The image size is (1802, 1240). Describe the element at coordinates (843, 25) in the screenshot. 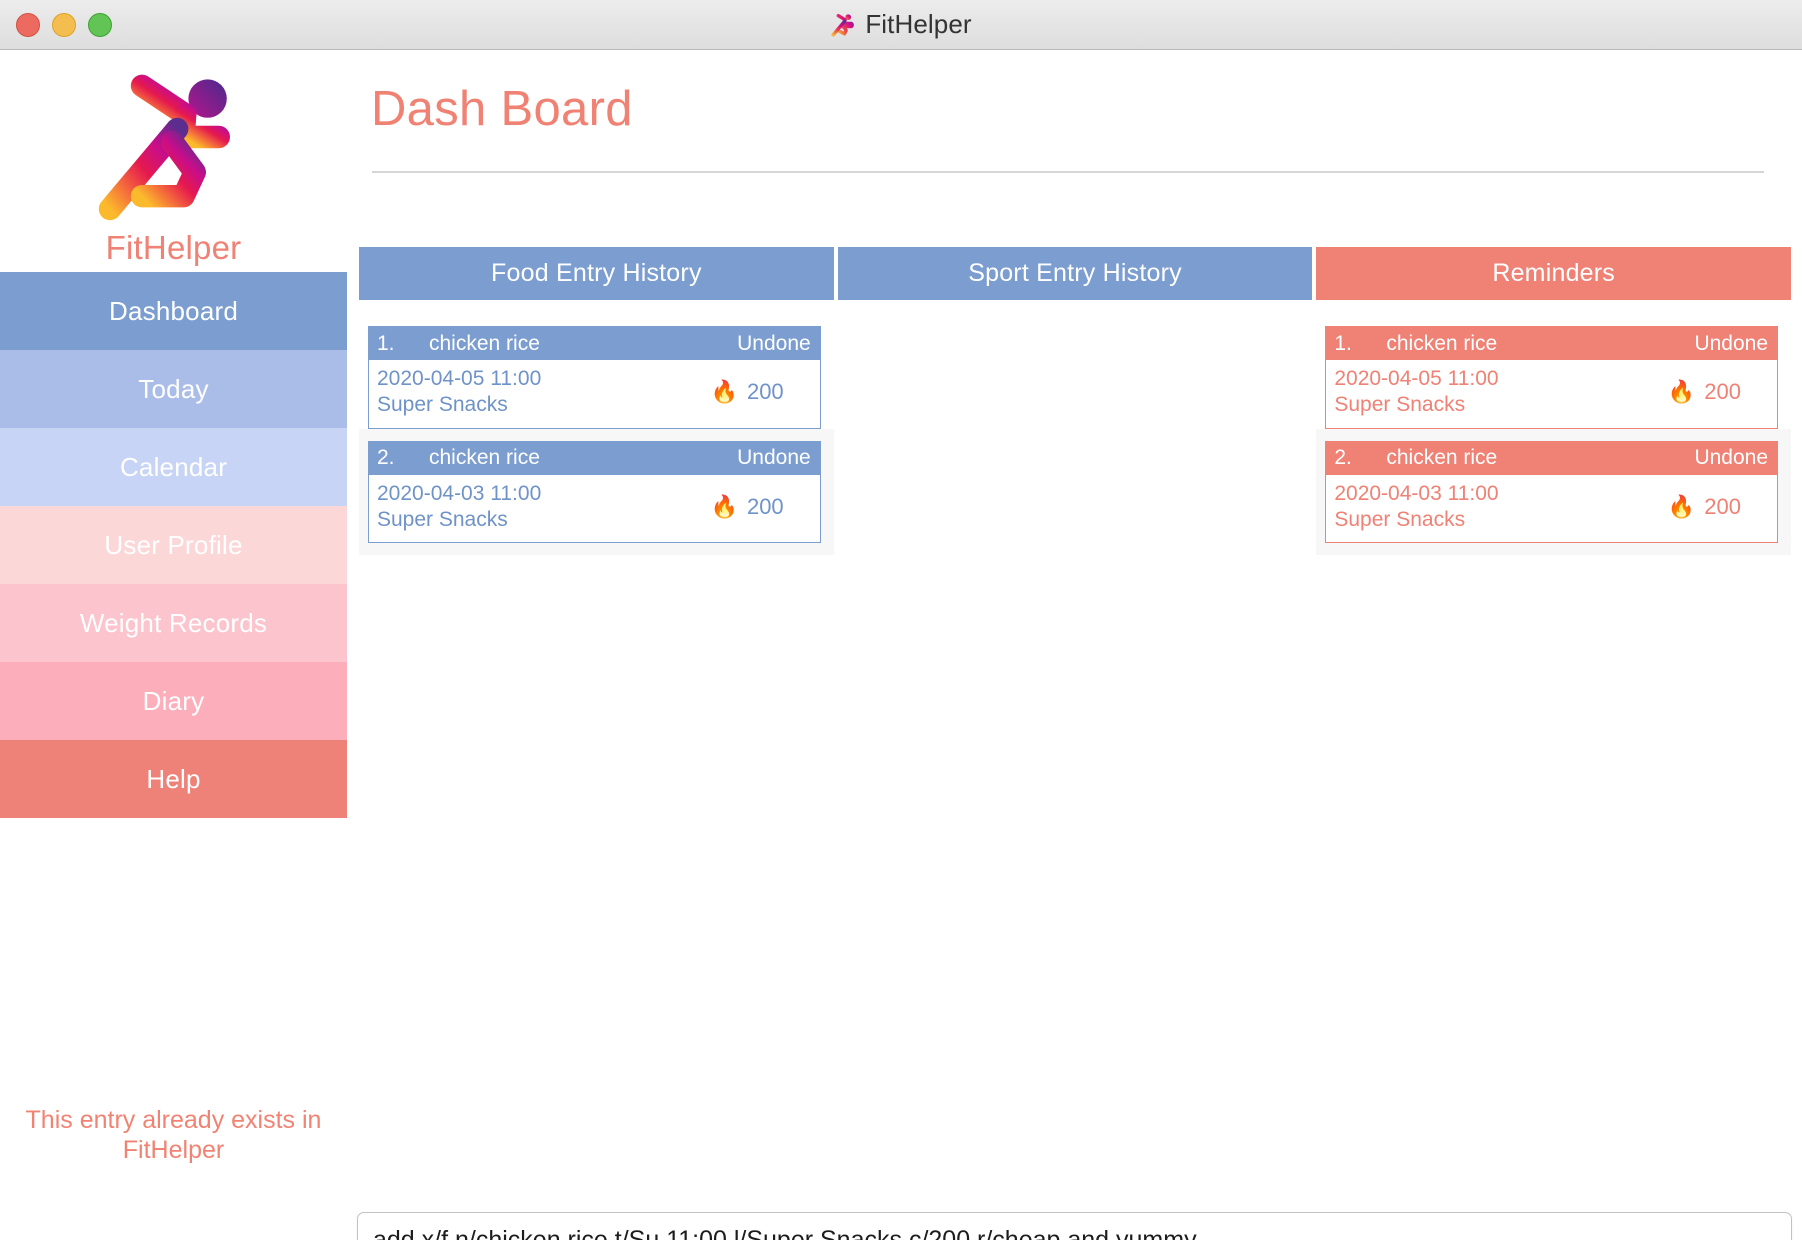

I see `running-person-icon` at that location.